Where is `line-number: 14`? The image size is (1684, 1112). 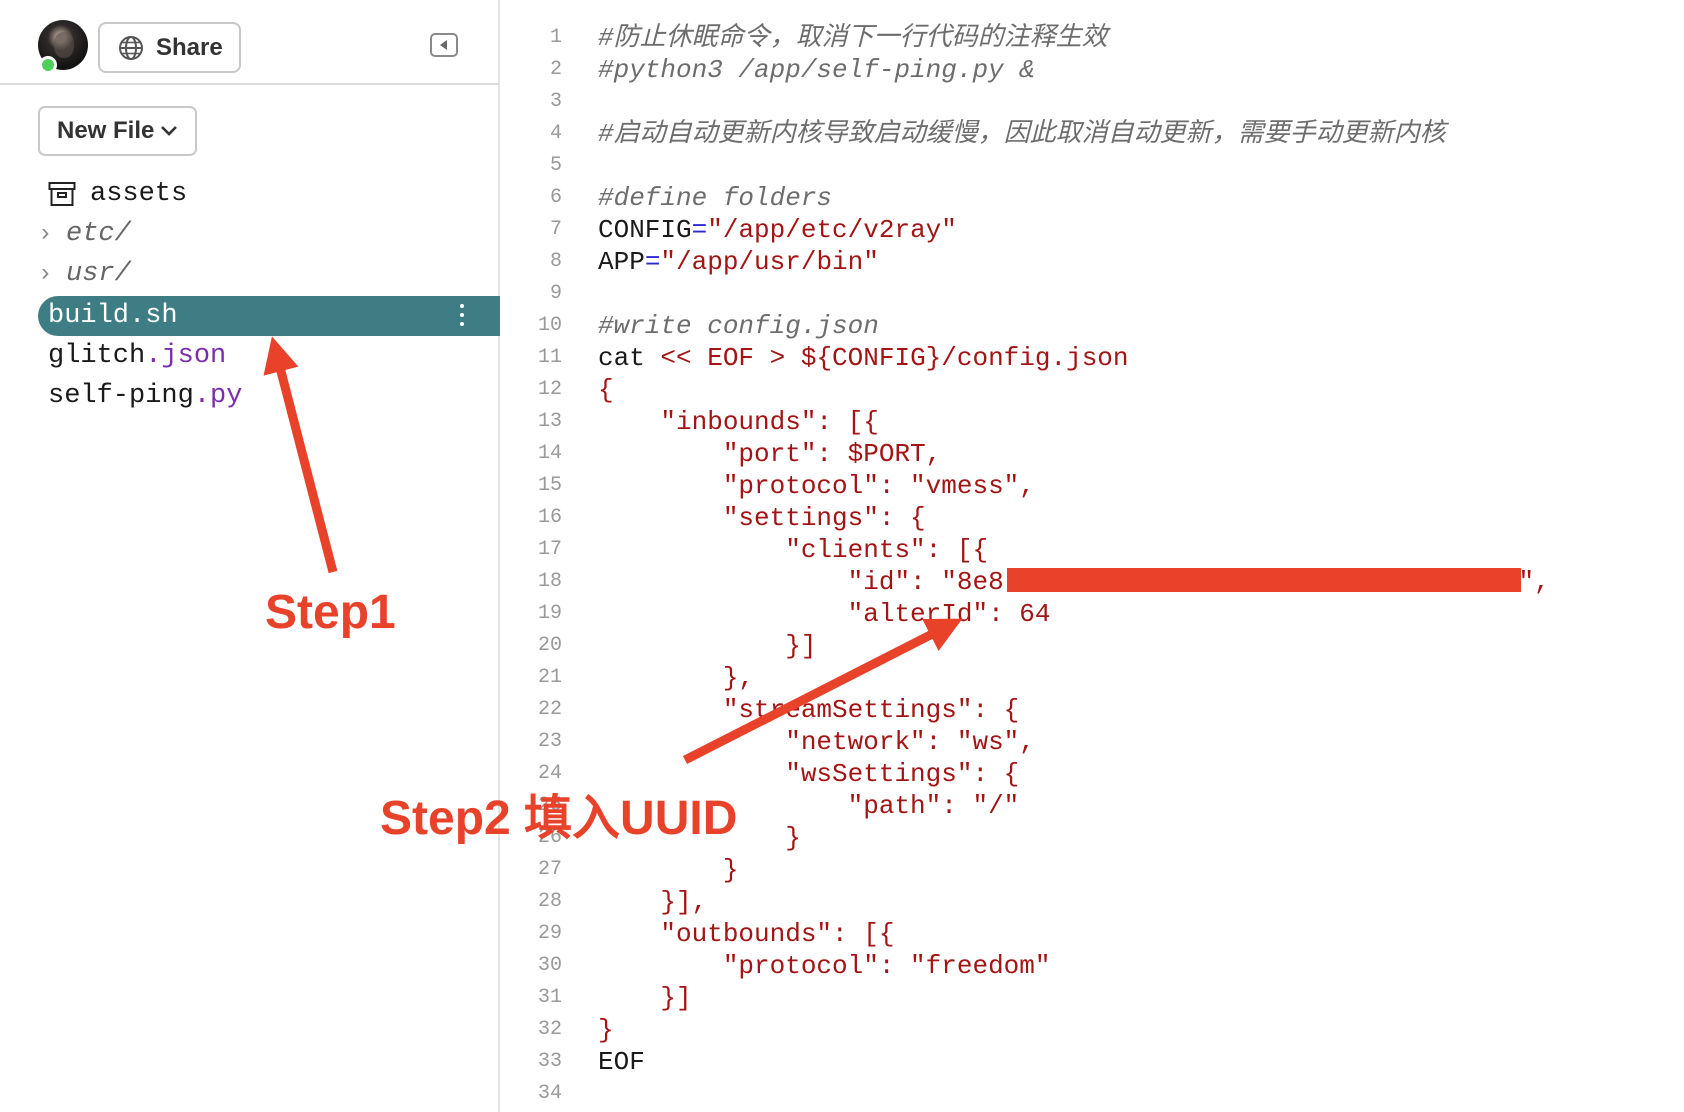 line-number: 14 is located at coordinates (549, 453).